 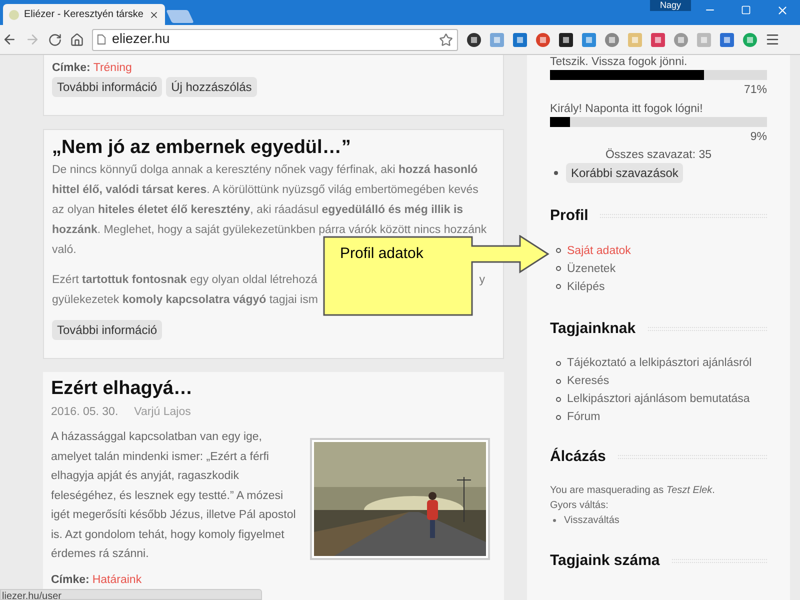 I want to click on poll-option: Tetszik. Vissza fogok jönni., so click(x=658, y=62).